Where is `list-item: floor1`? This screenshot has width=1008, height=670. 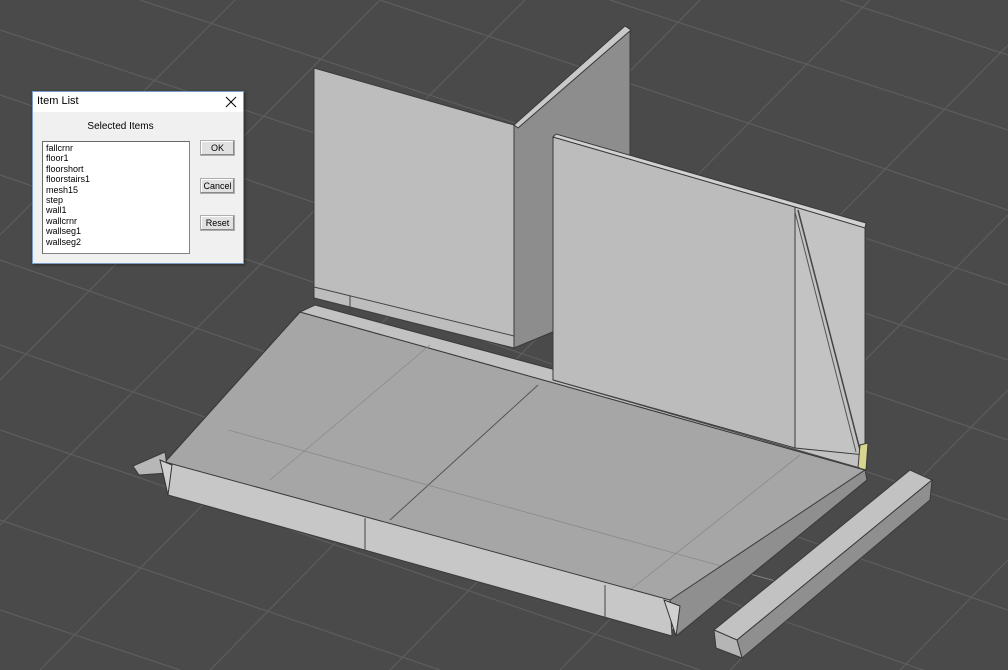 list-item: floor1 is located at coordinates (117, 158).